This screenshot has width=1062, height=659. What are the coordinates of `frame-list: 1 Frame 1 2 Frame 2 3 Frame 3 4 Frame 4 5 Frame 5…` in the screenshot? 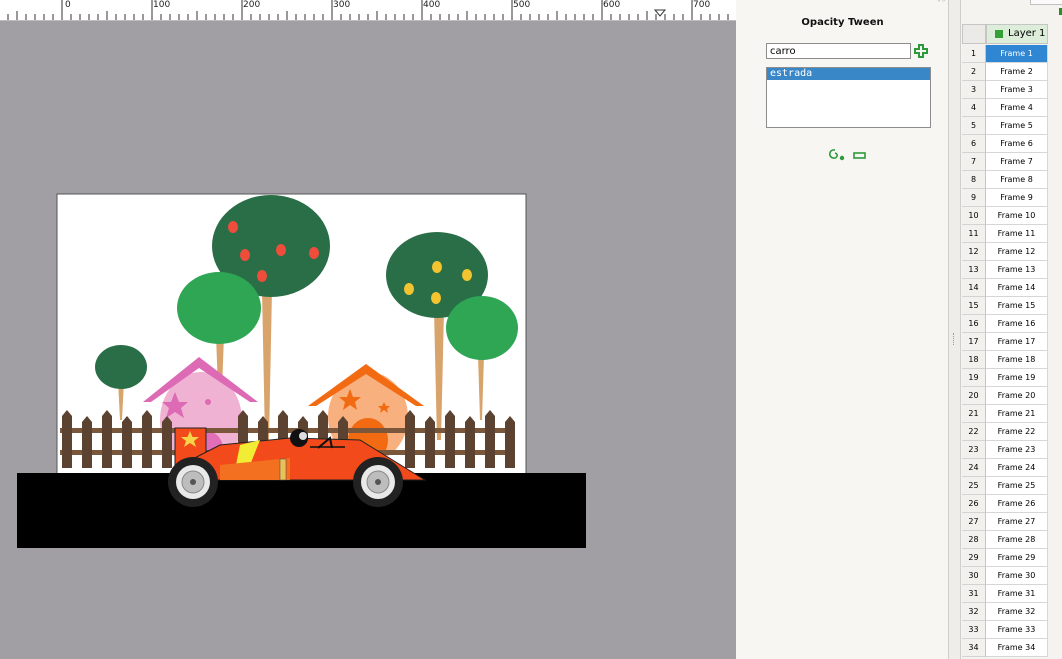 It's located at (1012, 351).